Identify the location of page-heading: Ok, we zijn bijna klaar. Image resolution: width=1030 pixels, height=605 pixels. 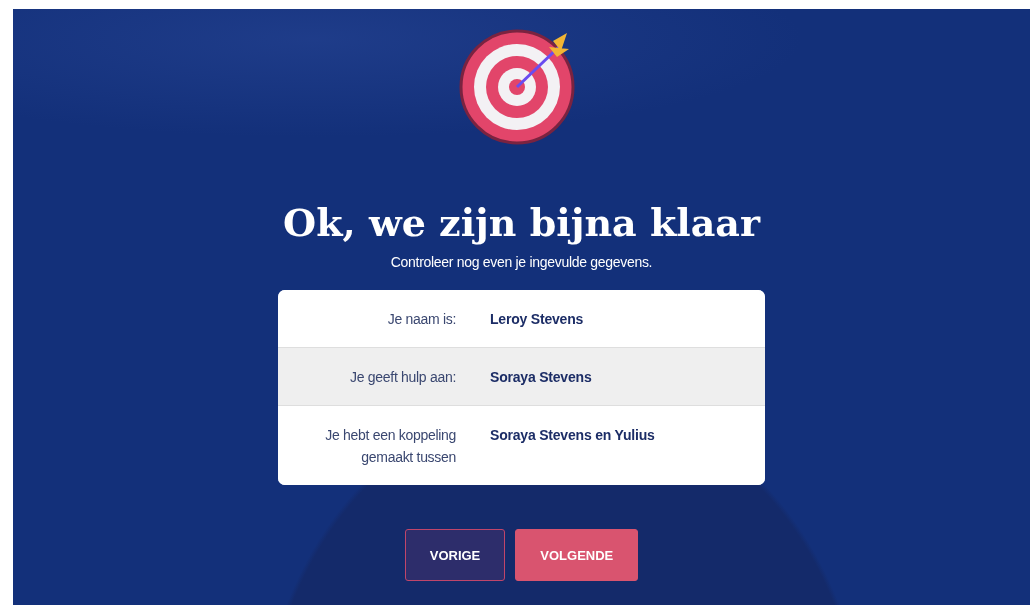
(521, 223).